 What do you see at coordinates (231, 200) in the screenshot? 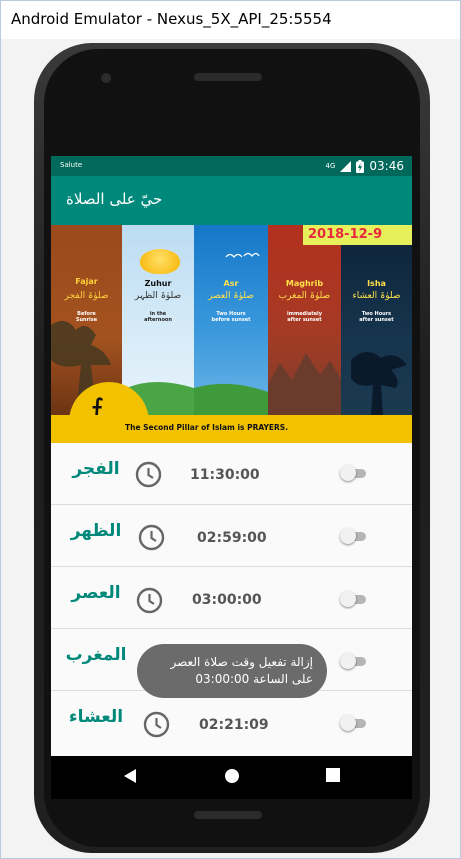
I see `app-bar: حيّ على الصلاة` at bounding box center [231, 200].